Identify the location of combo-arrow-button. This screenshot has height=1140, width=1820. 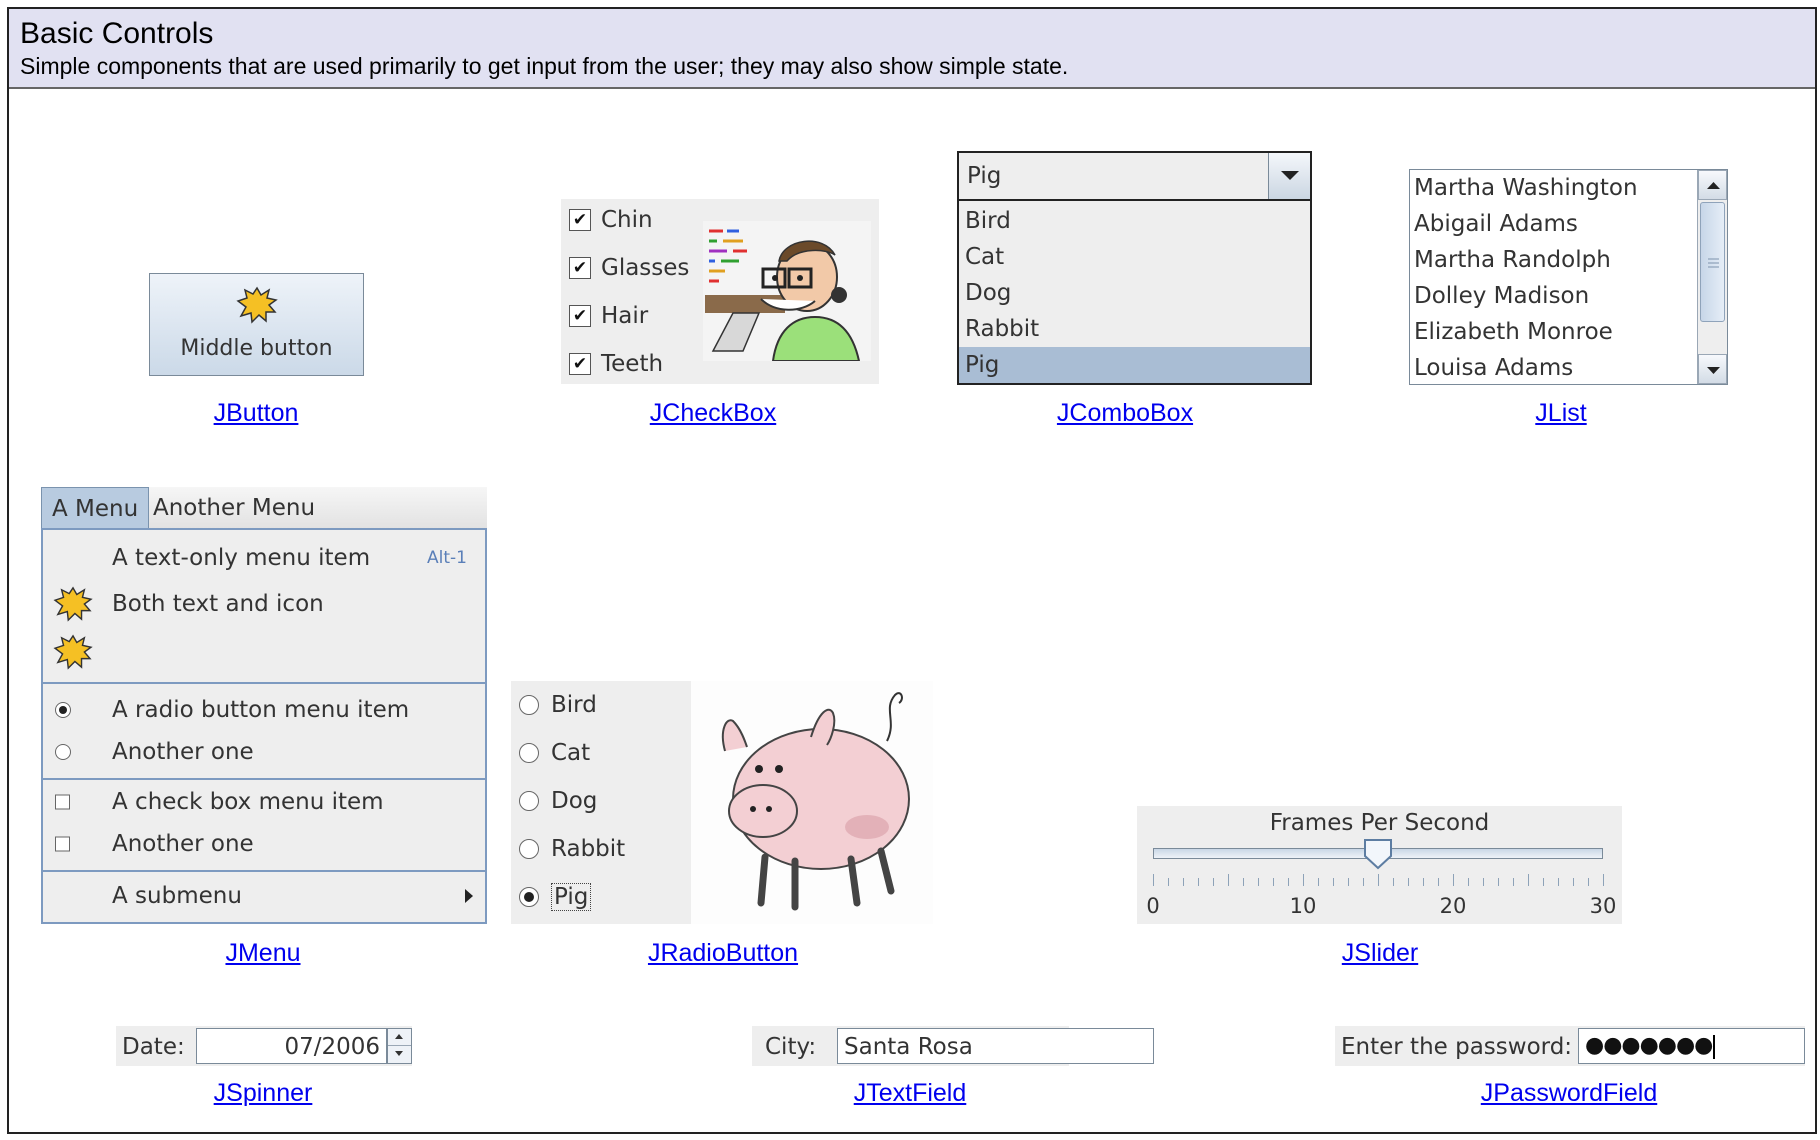
(1289, 176).